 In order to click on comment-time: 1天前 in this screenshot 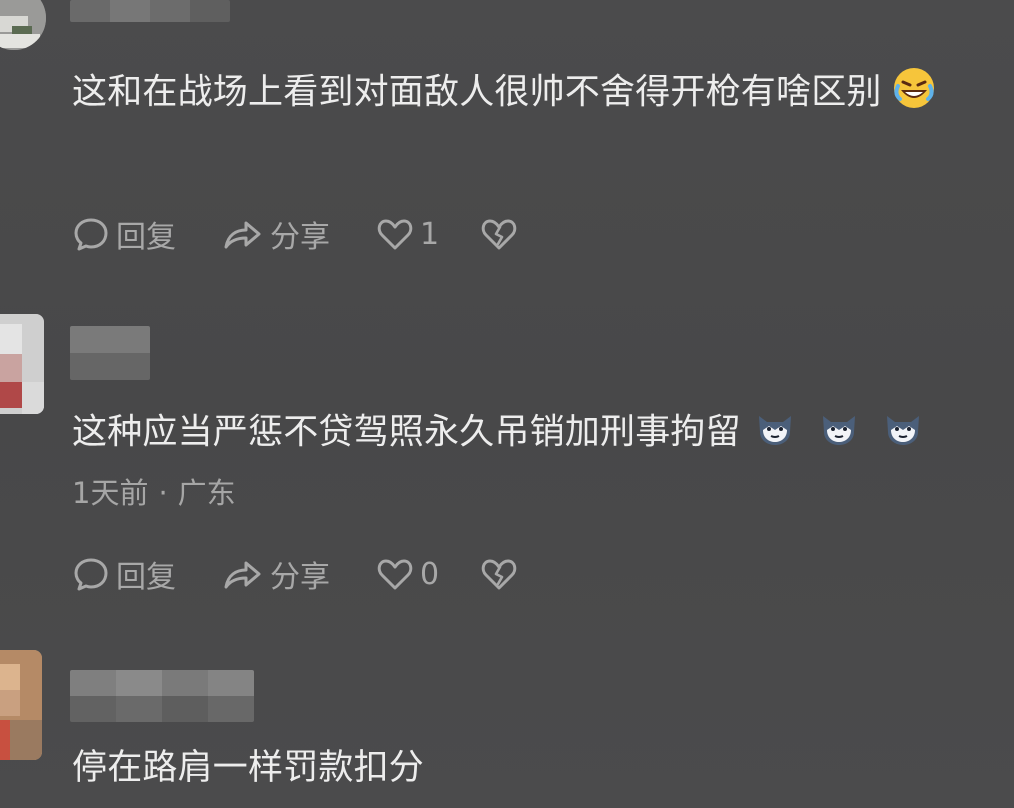, I will do `click(110, 493)`.